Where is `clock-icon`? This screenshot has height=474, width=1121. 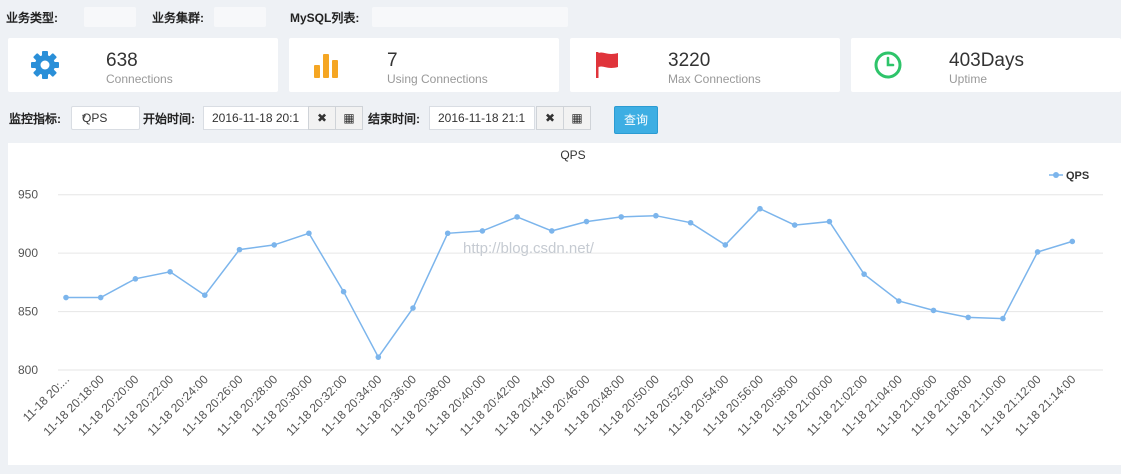
clock-icon is located at coordinates (888, 65).